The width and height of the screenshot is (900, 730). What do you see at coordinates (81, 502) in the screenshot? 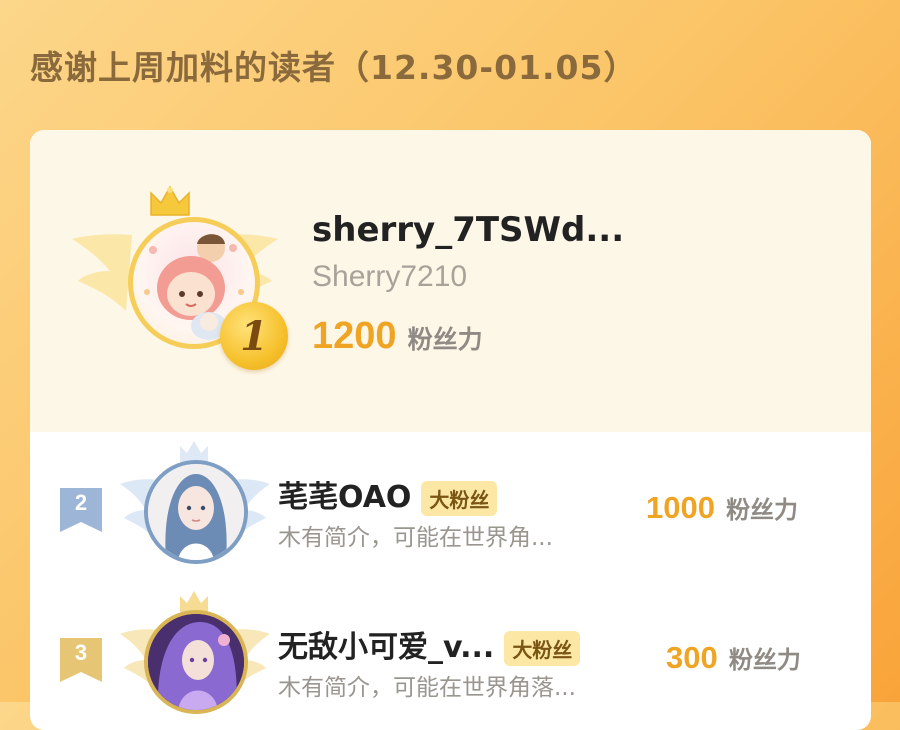
I see `rank-number: 2` at bounding box center [81, 502].